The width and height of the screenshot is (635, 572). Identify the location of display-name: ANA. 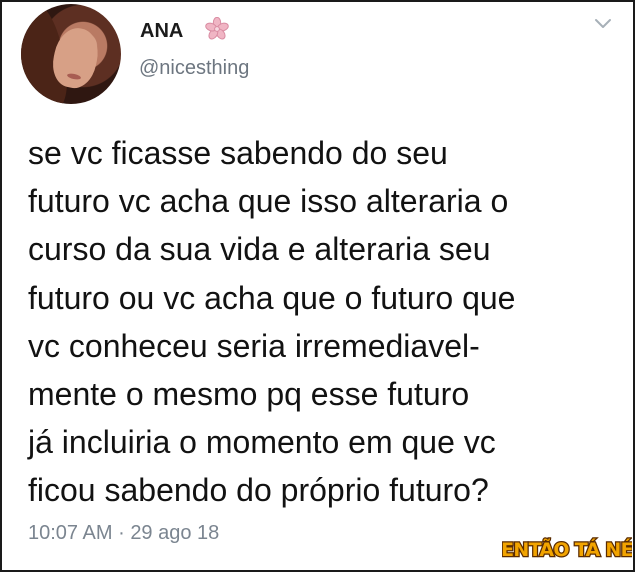
(161, 31).